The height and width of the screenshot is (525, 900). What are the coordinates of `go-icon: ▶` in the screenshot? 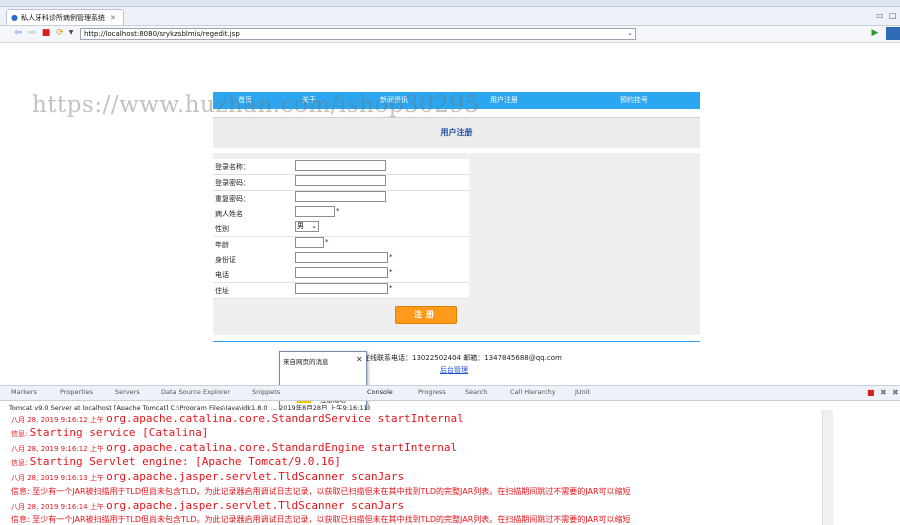 It's located at (875, 33).